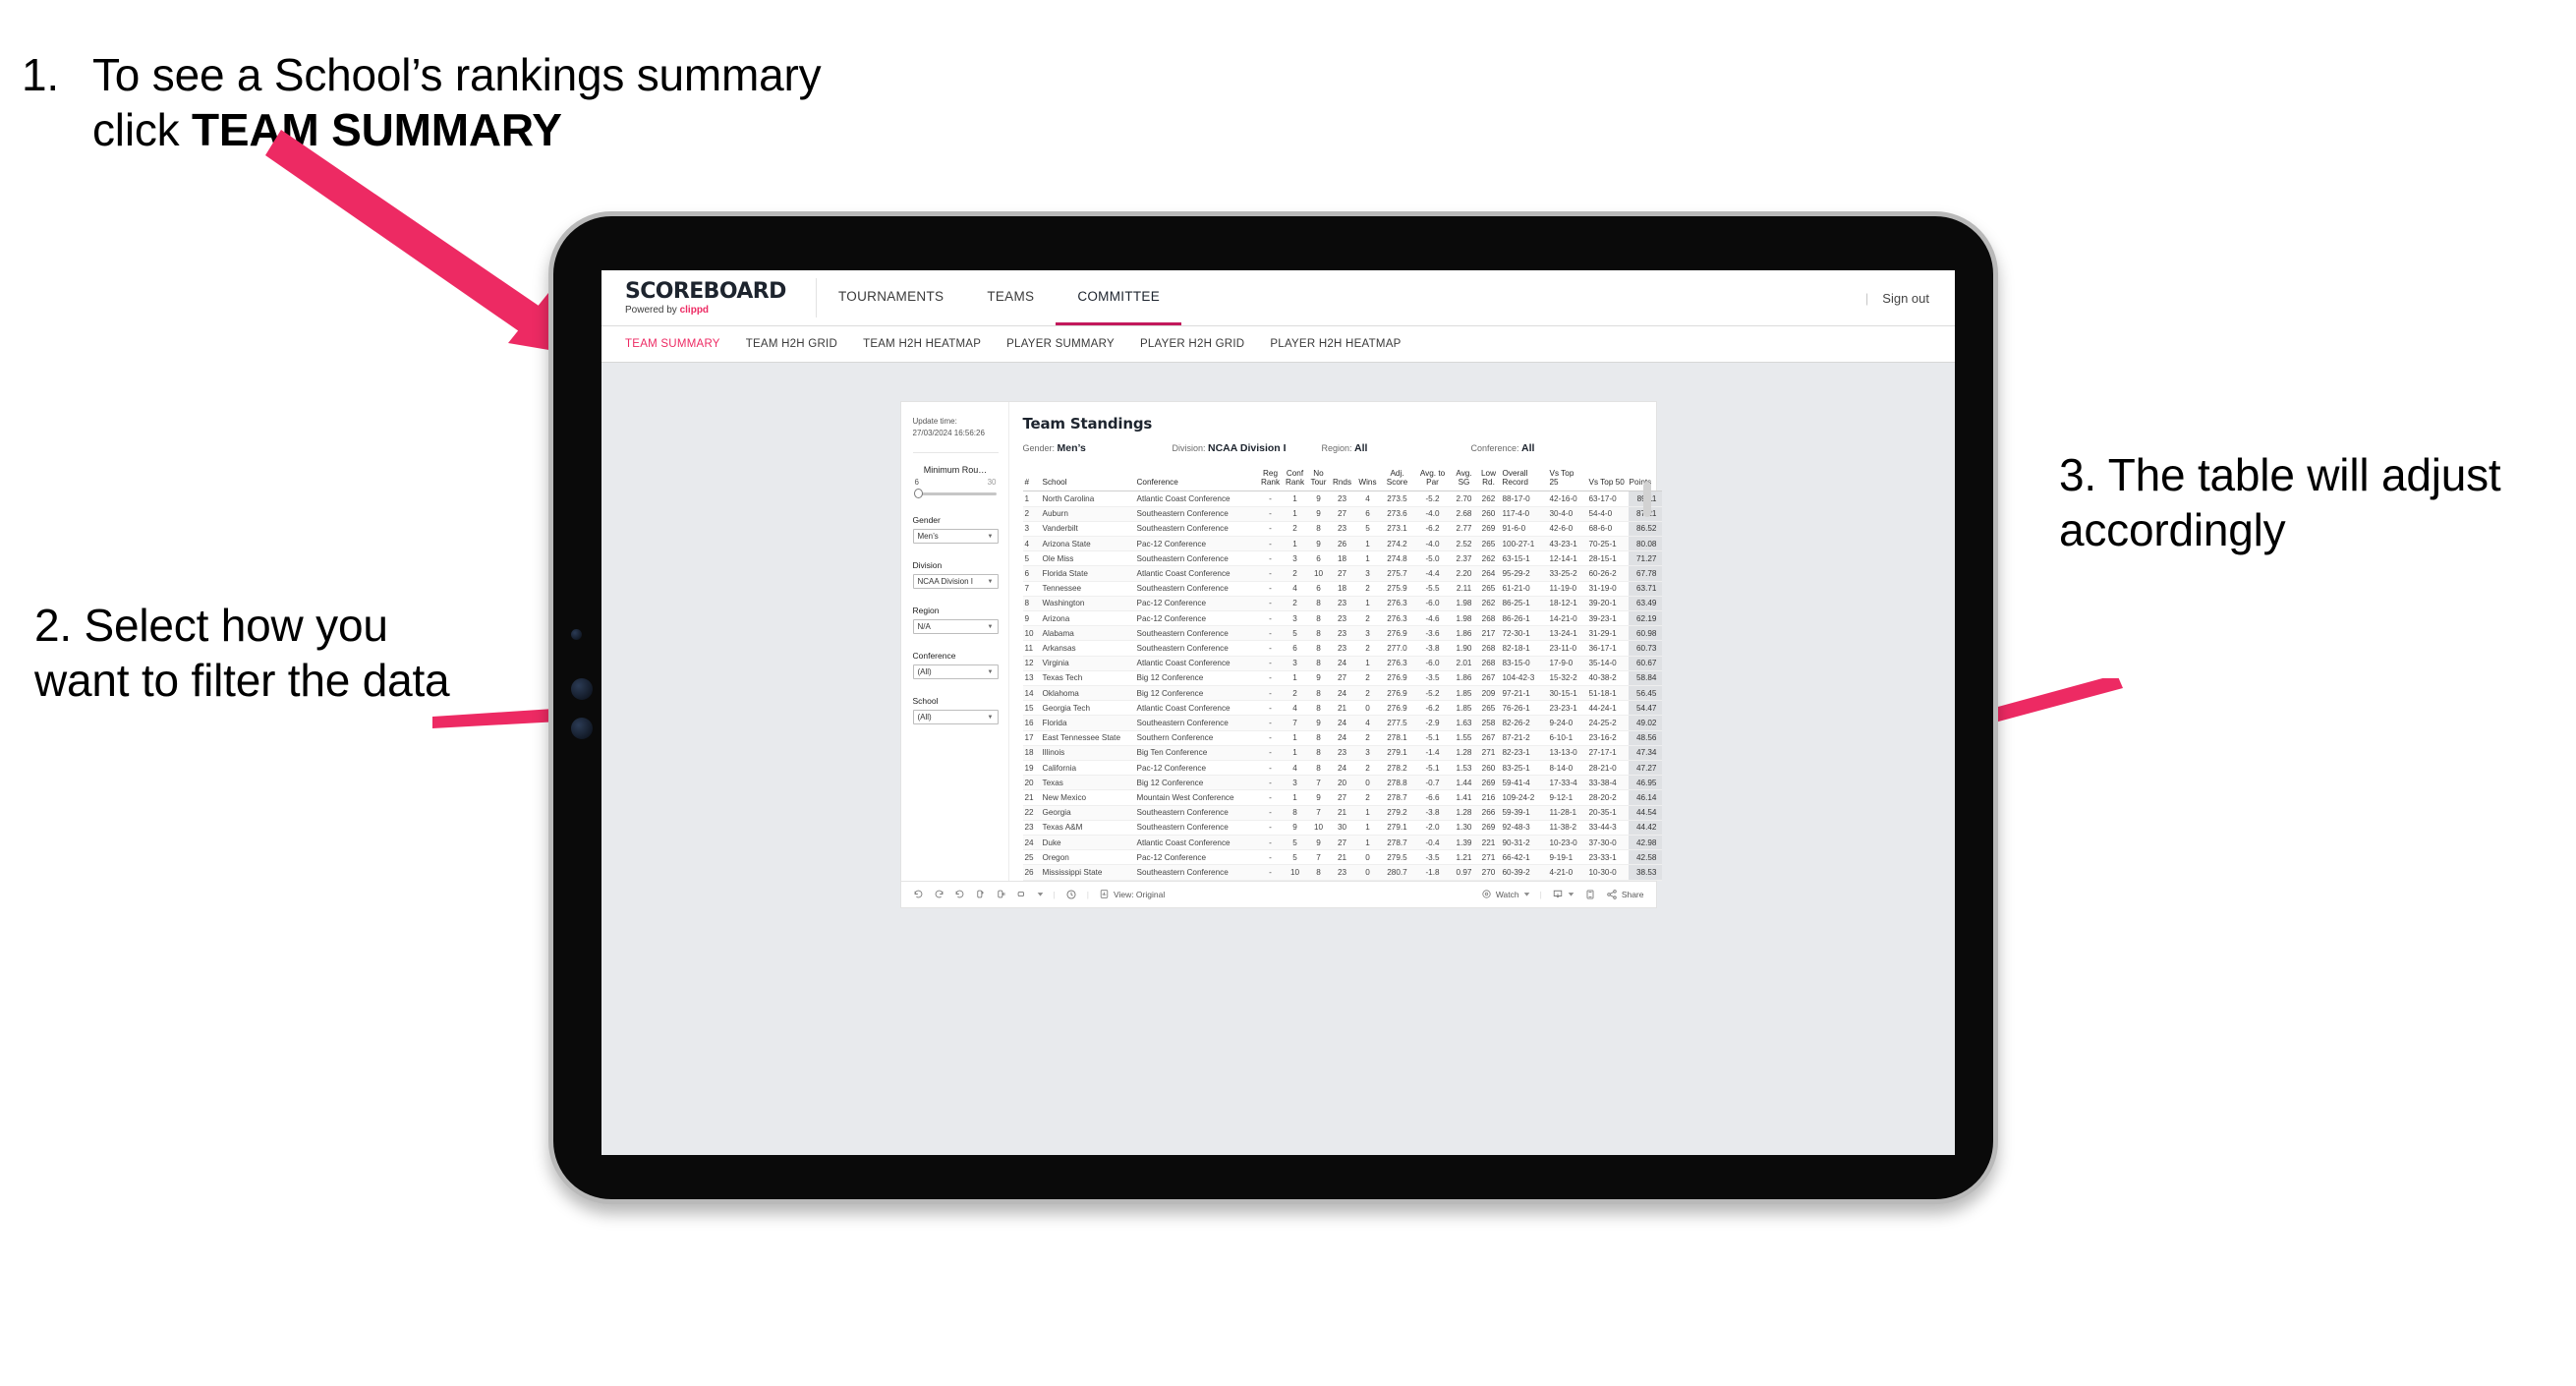  I want to click on table-cell: New Mexico, so click(1087, 797).